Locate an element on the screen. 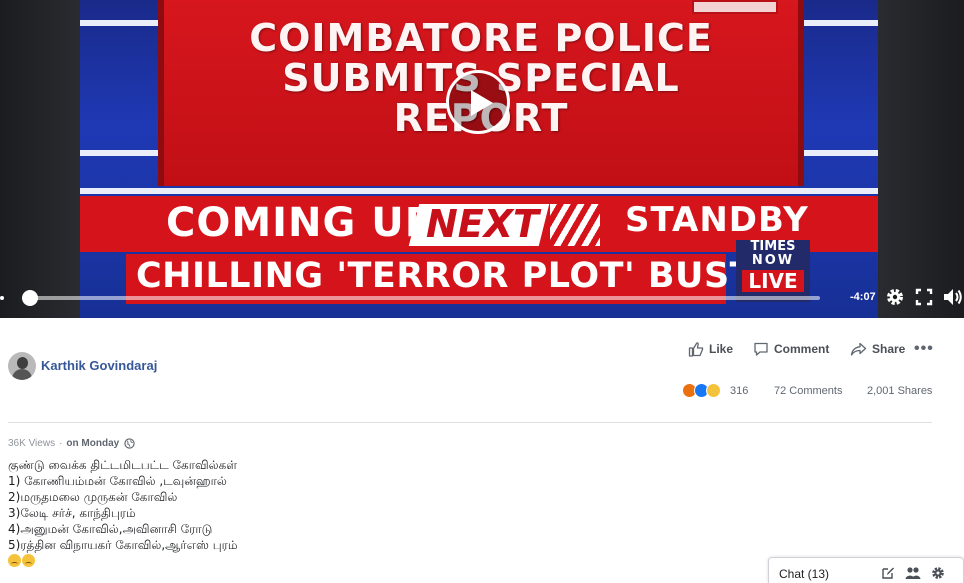  ticker-story: CHILLING 'TERROR PLOT' BUSTED is located at coordinates (472, 276).